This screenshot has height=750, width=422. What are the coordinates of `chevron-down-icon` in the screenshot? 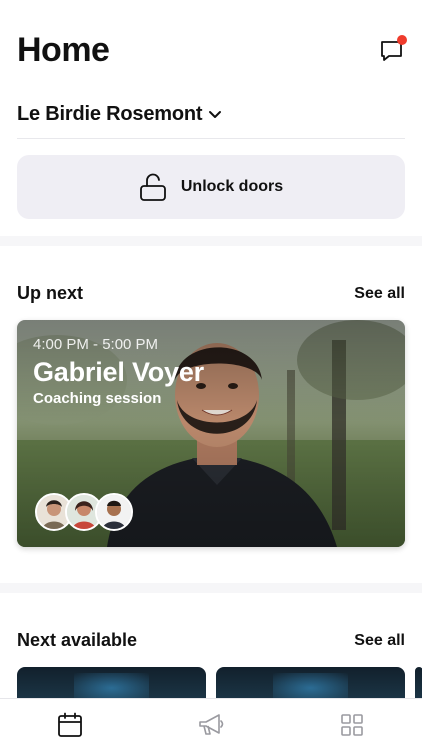 It's located at (215, 114).